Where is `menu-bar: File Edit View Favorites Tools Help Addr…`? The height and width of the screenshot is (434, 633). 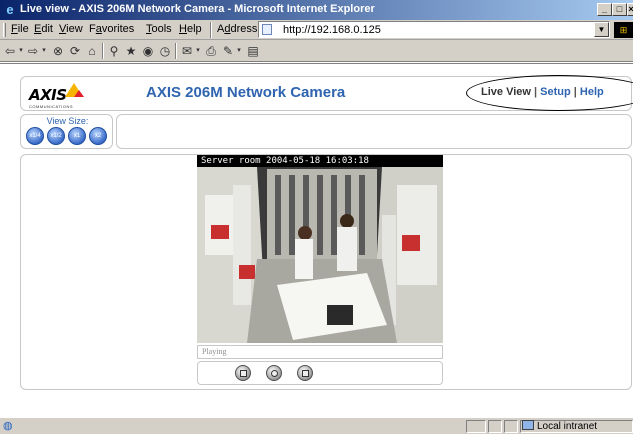
menu-bar: File Edit View Favorites Tools Help Addr… is located at coordinates (316, 30).